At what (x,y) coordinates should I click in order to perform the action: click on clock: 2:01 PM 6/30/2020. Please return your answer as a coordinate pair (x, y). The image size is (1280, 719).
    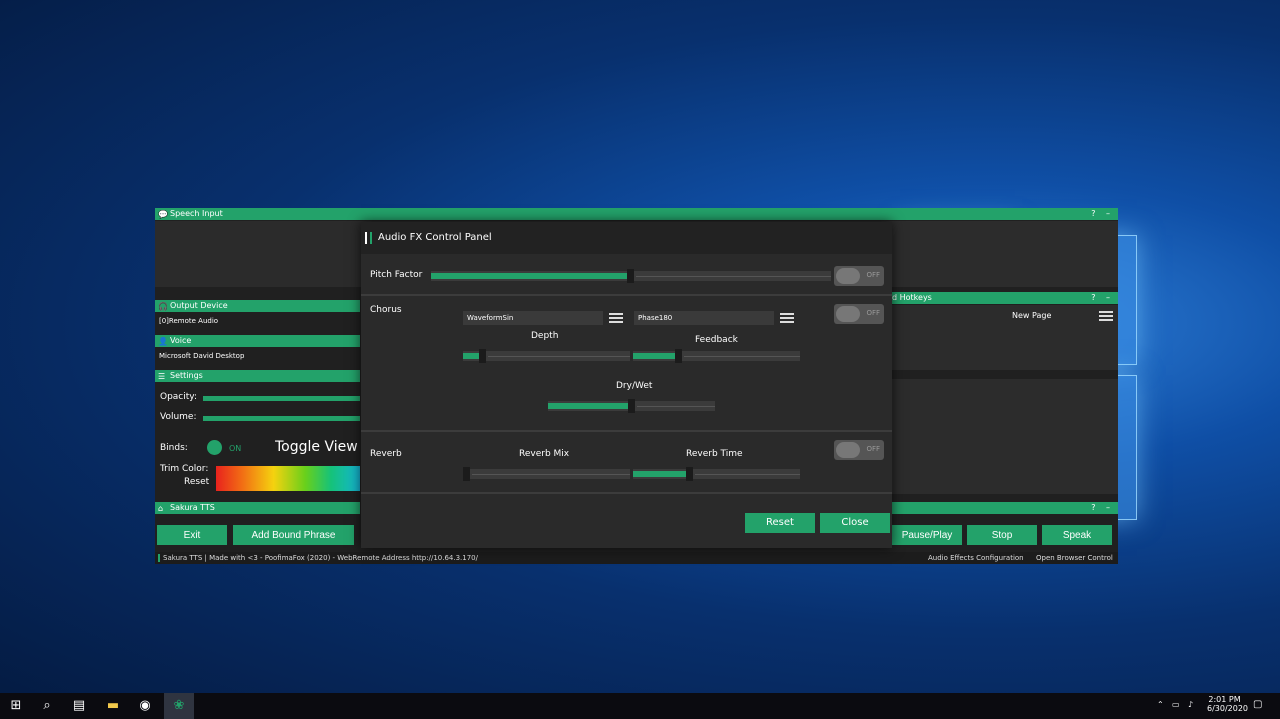
    Looking at the image, I should click on (1228, 704).